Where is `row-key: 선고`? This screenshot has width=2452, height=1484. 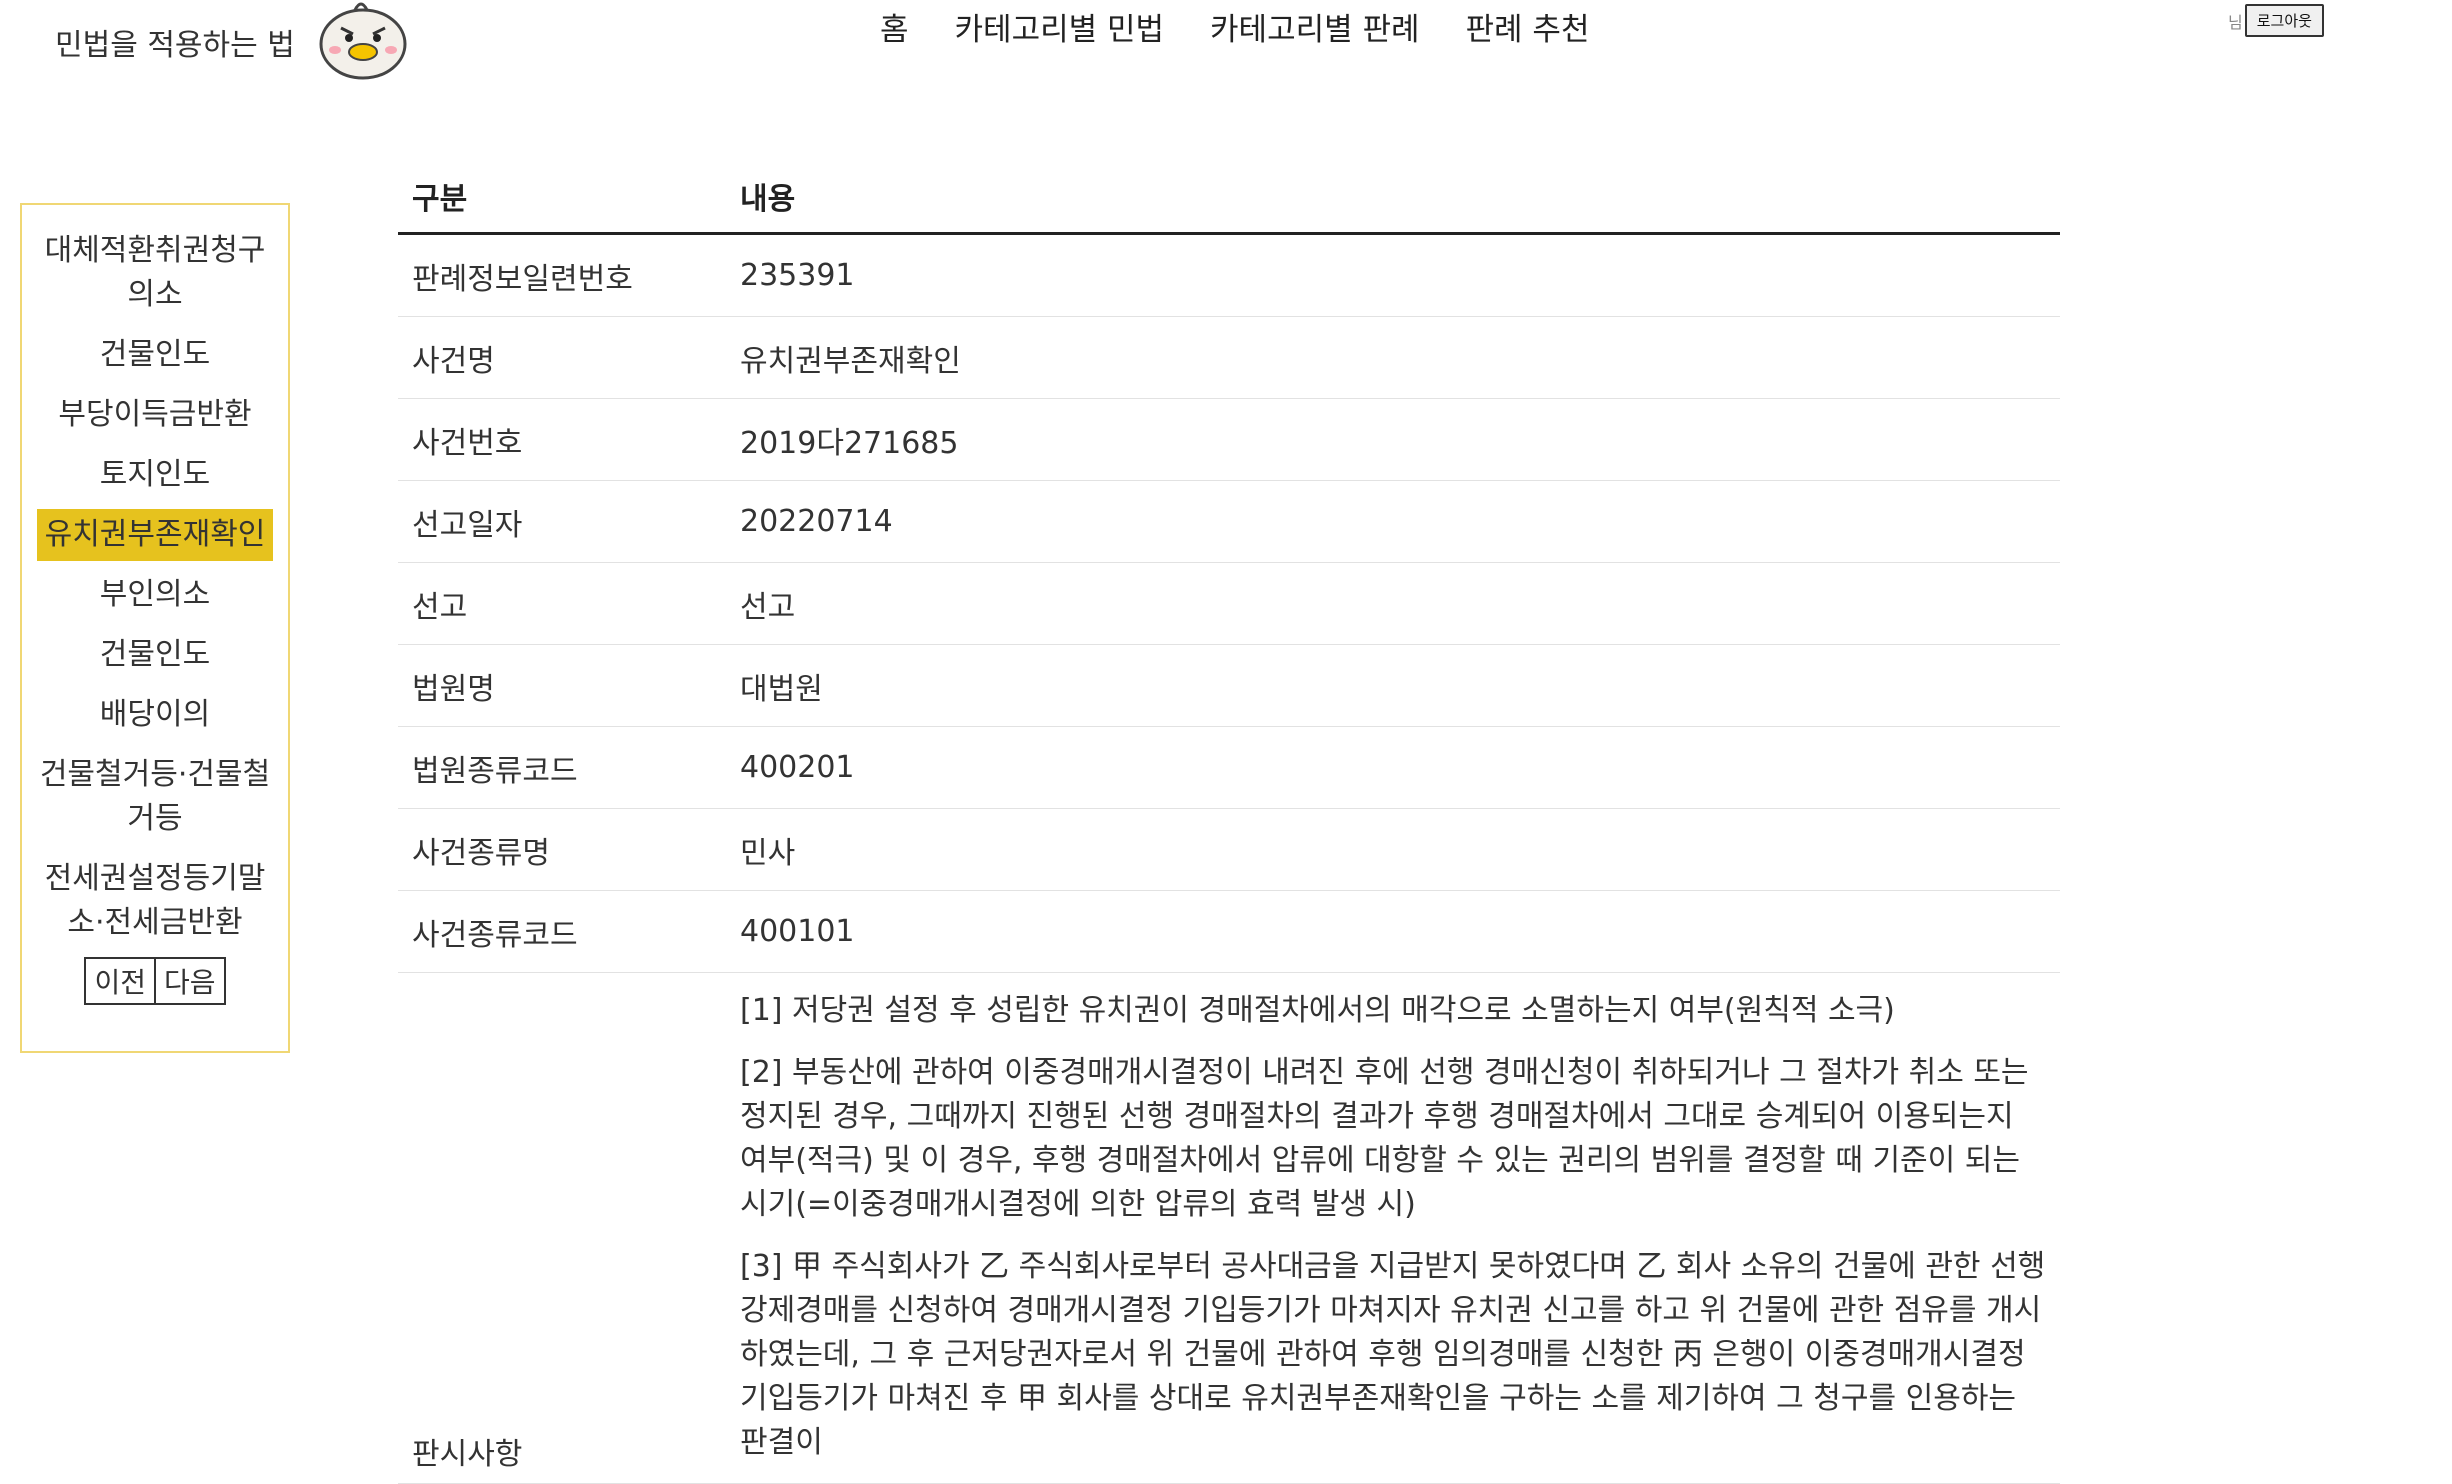
row-key: 선고 is located at coordinates (562, 603).